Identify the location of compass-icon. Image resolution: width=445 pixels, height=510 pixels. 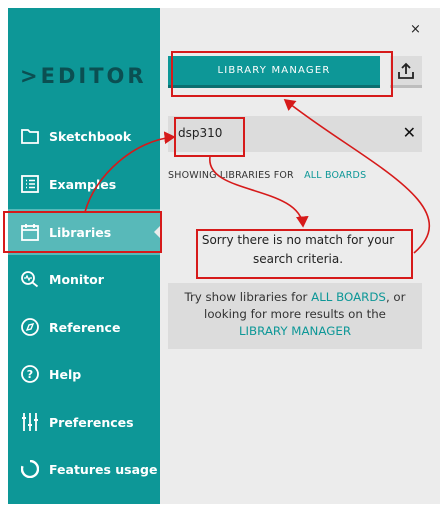
(30, 327).